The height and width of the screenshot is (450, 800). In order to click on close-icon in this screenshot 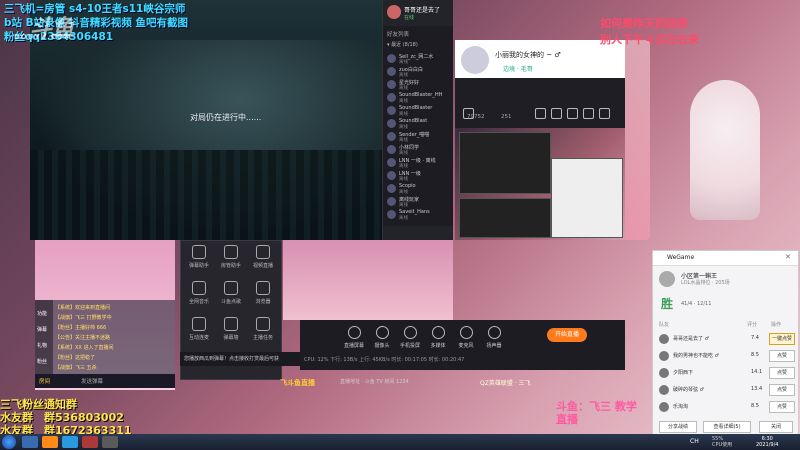, I will do `click(604, 113)`.